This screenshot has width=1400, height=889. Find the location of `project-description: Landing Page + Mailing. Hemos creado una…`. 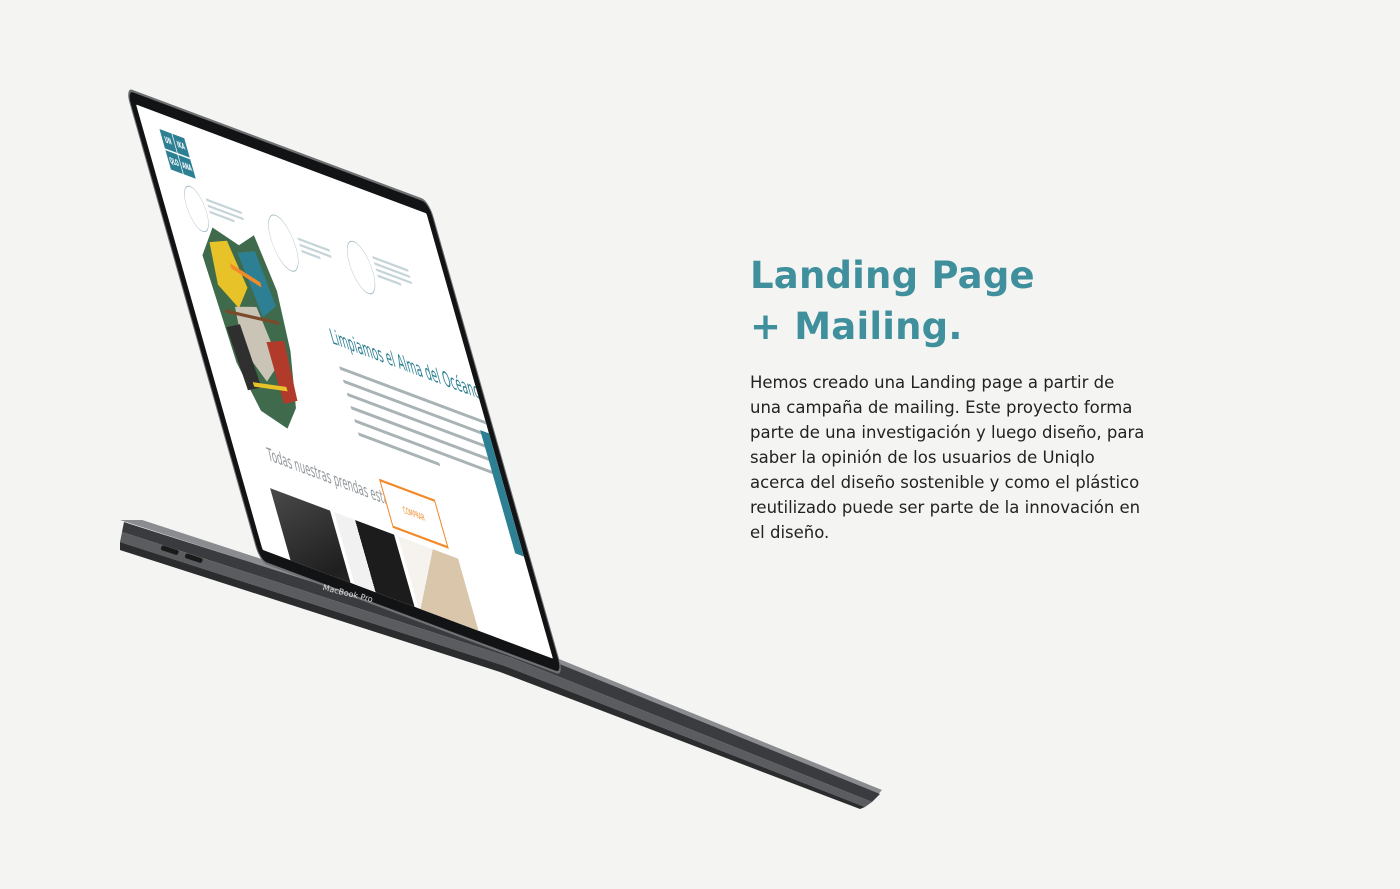

project-description: Landing Page + Mailing. Hemos creado una… is located at coordinates (990, 397).